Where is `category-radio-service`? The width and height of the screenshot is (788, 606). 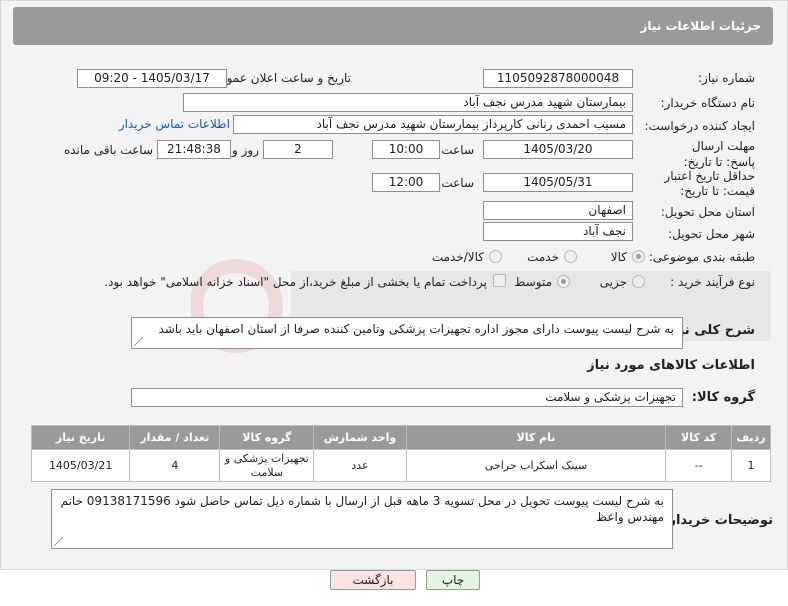
category-radio-service is located at coordinates (570, 256).